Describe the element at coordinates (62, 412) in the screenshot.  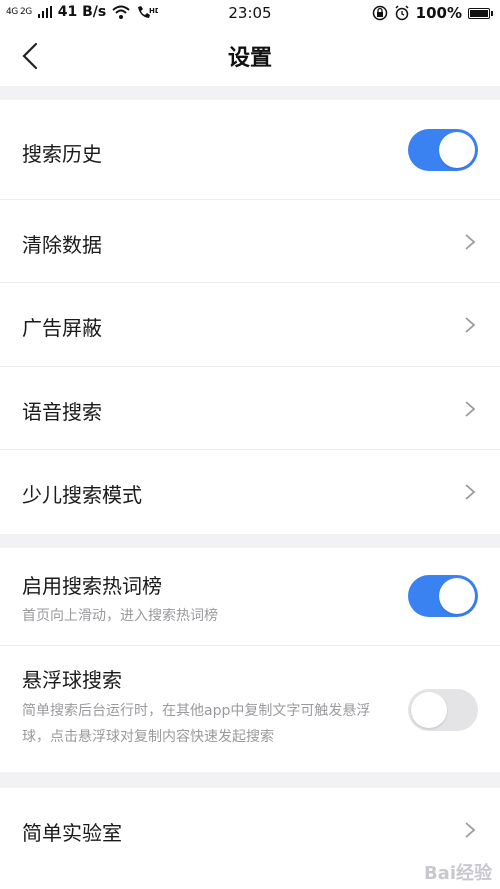
I see `setting-label: 语音搜索` at that location.